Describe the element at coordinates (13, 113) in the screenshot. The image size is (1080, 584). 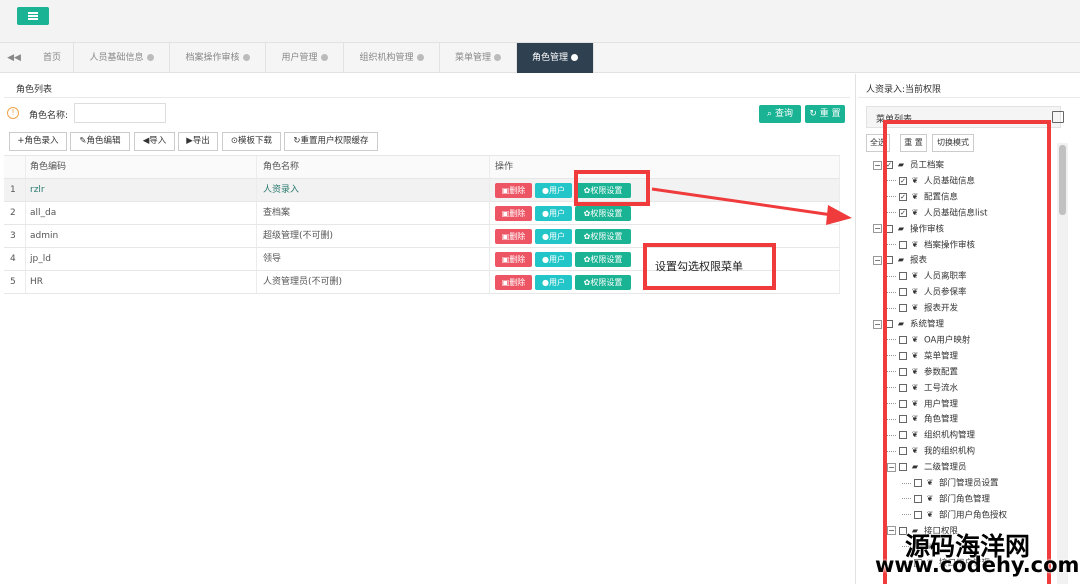
I see `info-icon: !` at that location.